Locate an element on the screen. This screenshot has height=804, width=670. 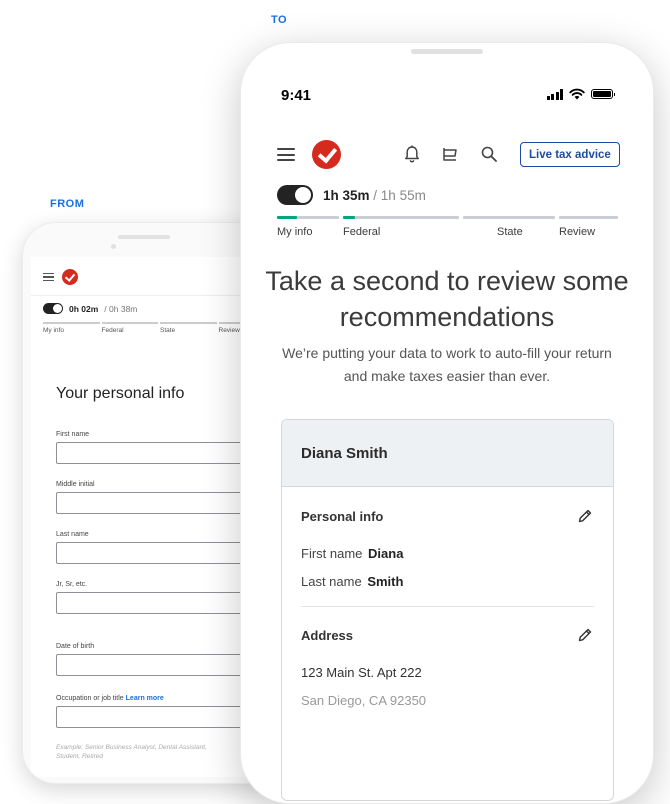
cart-icon is located at coordinates (450, 154).